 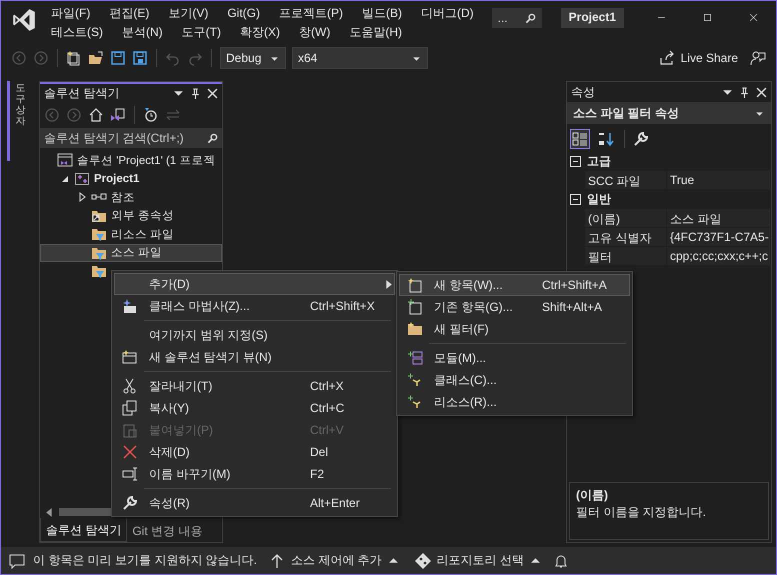 What do you see at coordinates (599, 161) in the screenshot?
I see `category-title: 고급` at bounding box center [599, 161].